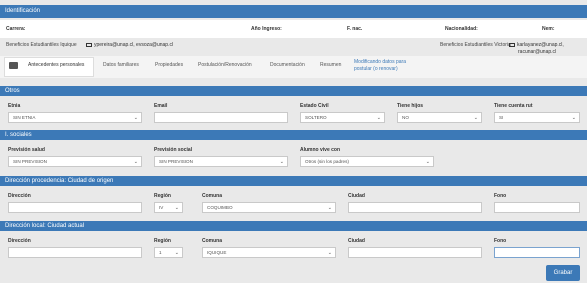 This screenshot has width=587, height=283. I want to click on tiene-rut-select: SI ⌄, so click(537, 117).